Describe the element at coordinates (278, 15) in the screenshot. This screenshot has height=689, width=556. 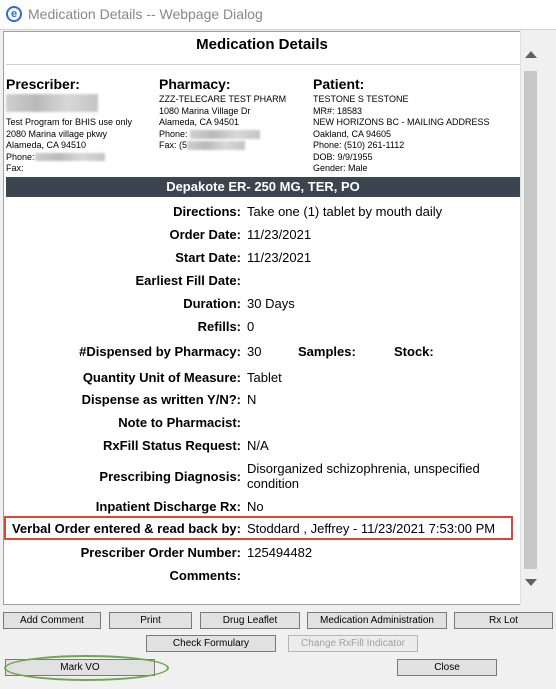
I see `dialog-titlebar: e Medication Details -- Webpage Dialog` at that location.